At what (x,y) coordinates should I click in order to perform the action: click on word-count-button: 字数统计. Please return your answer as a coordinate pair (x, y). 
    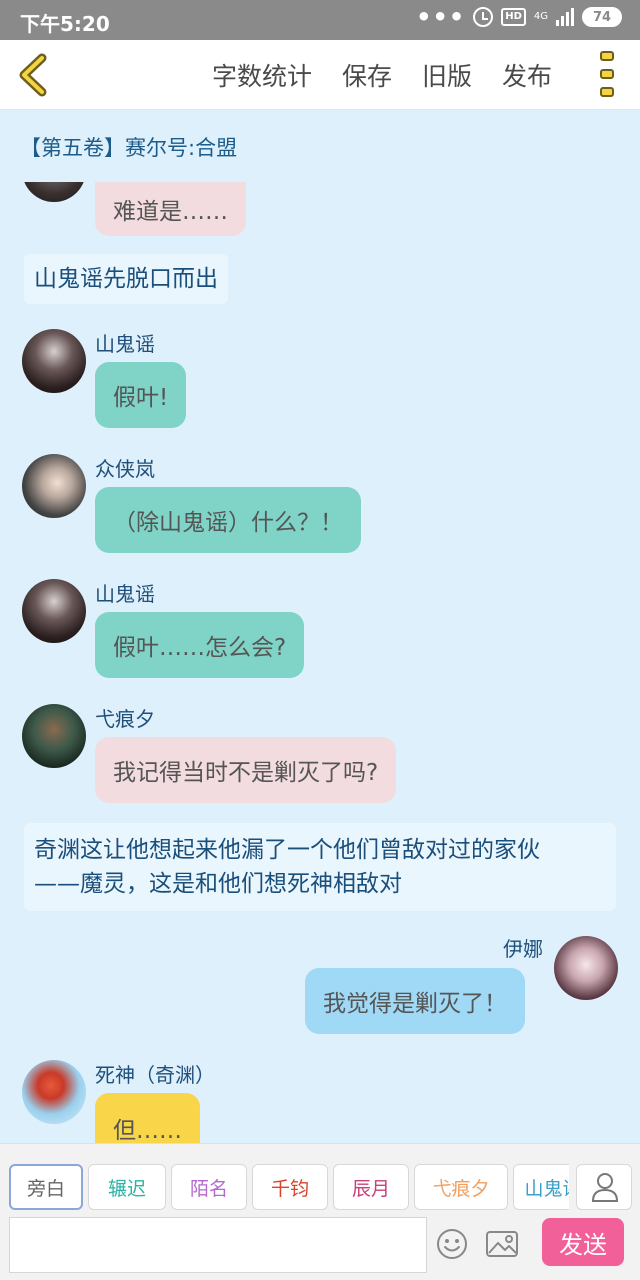
    Looking at the image, I should click on (262, 75).